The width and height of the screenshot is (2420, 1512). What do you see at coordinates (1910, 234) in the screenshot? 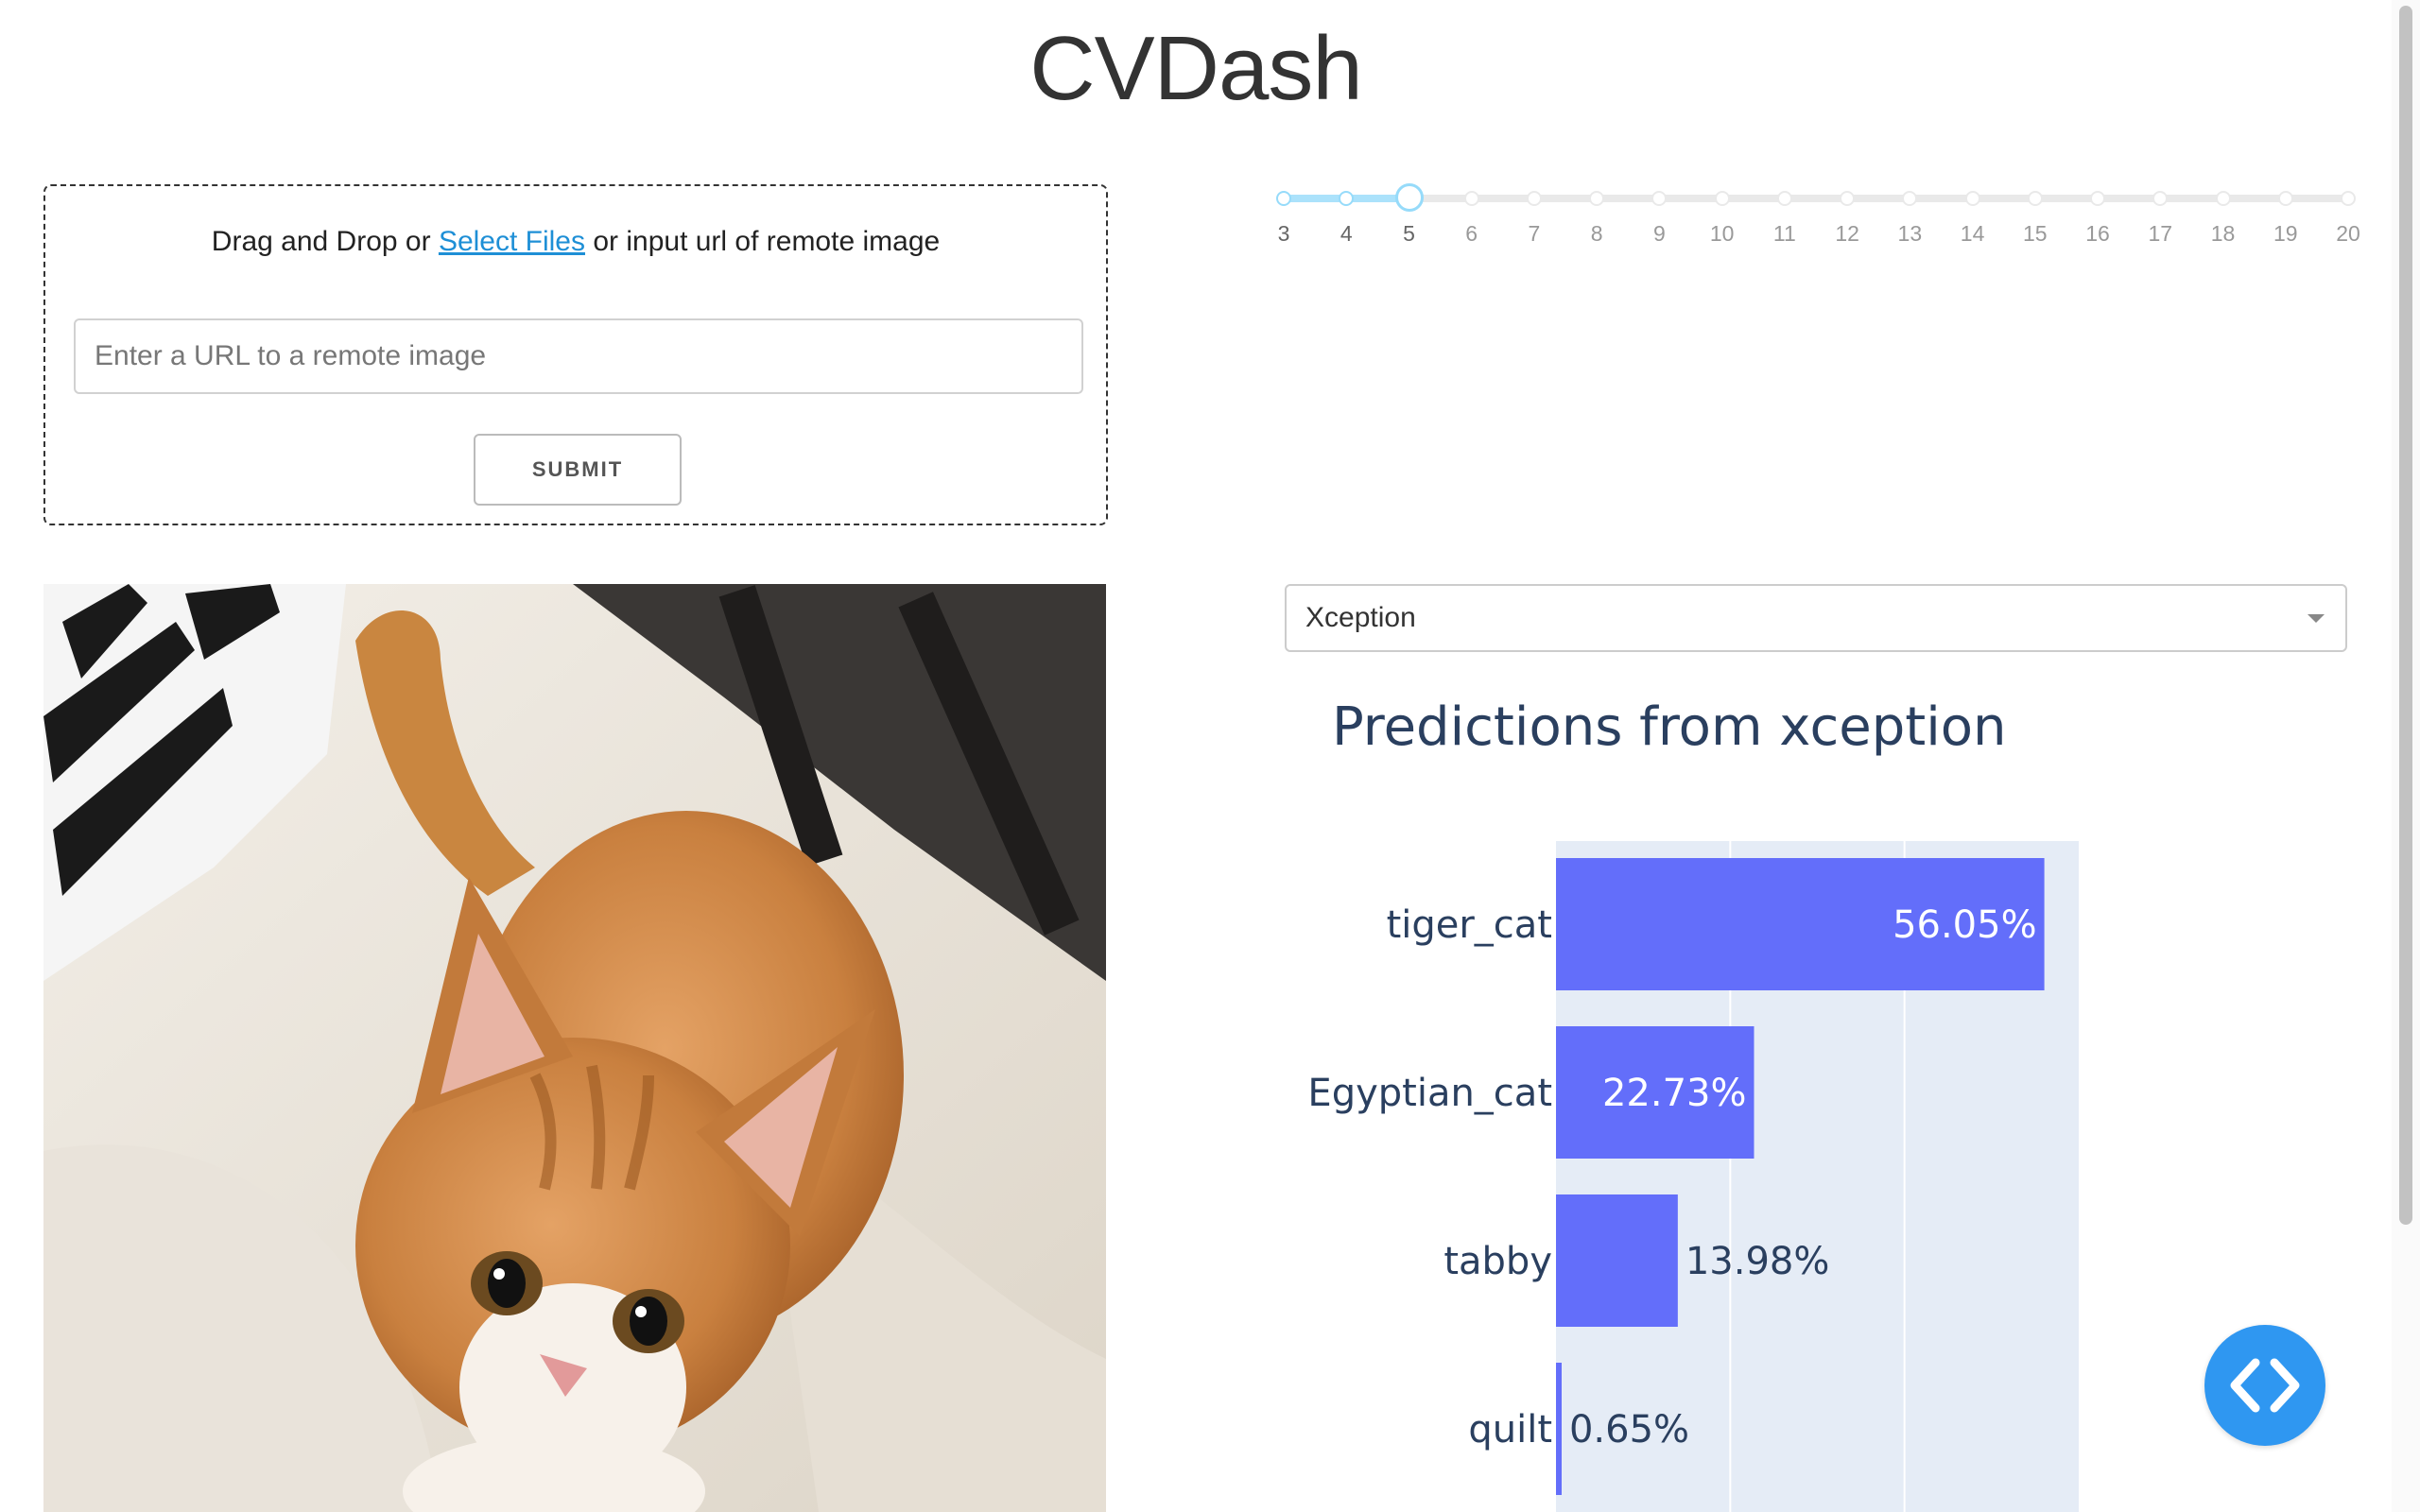
I see `slider-mark-label: 13` at bounding box center [1910, 234].